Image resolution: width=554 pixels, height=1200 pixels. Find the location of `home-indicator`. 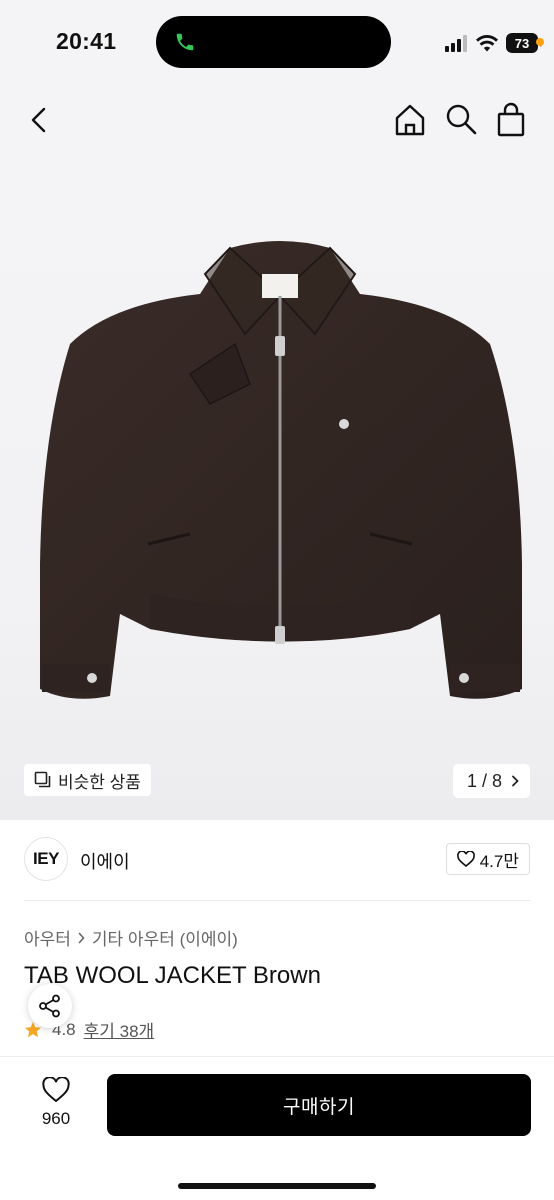

home-indicator is located at coordinates (277, 1186).